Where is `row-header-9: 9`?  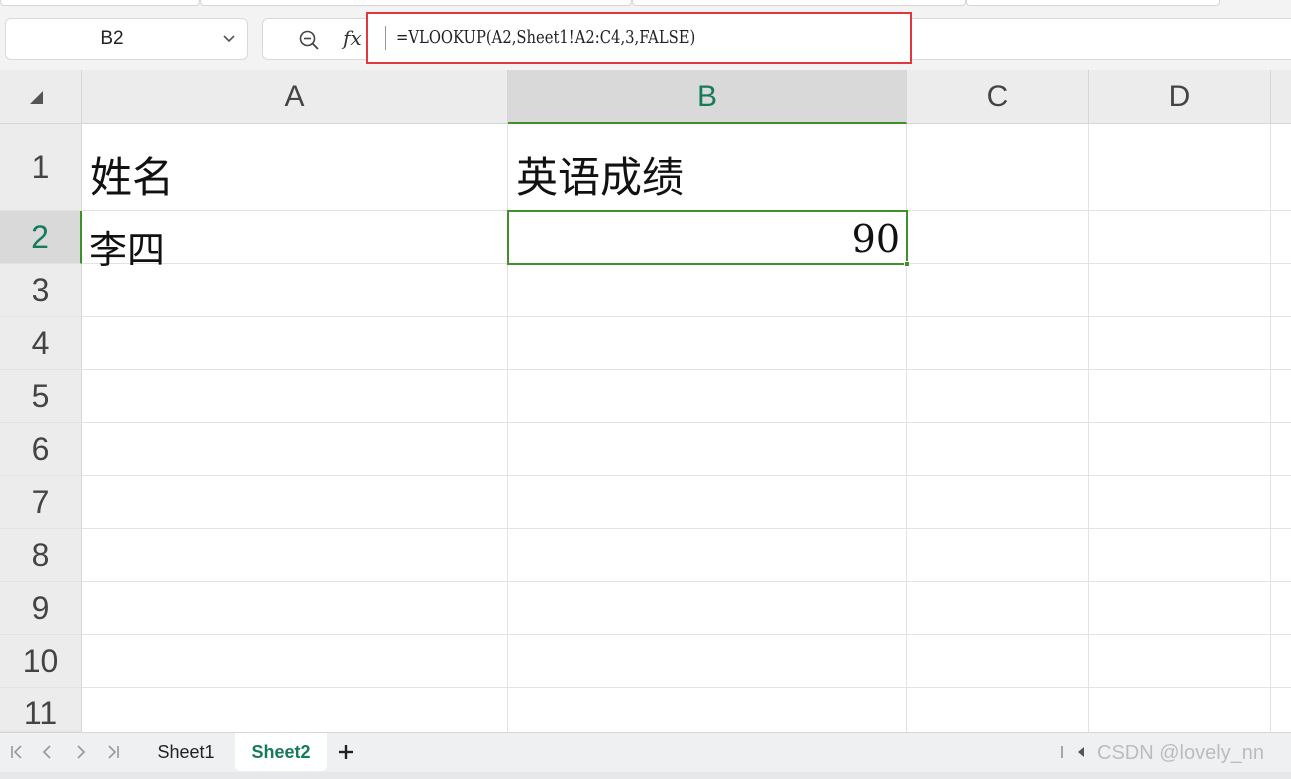 row-header-9: 9 is located at coordinates (41, 608).